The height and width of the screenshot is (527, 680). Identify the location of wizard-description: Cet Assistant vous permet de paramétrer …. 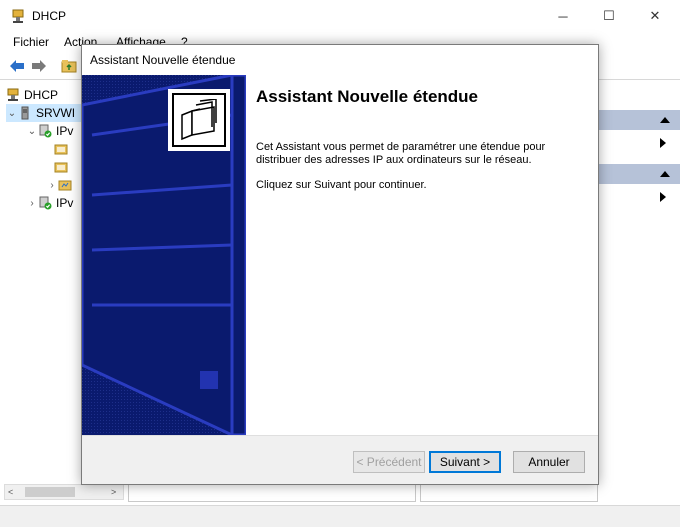
(401, 153).